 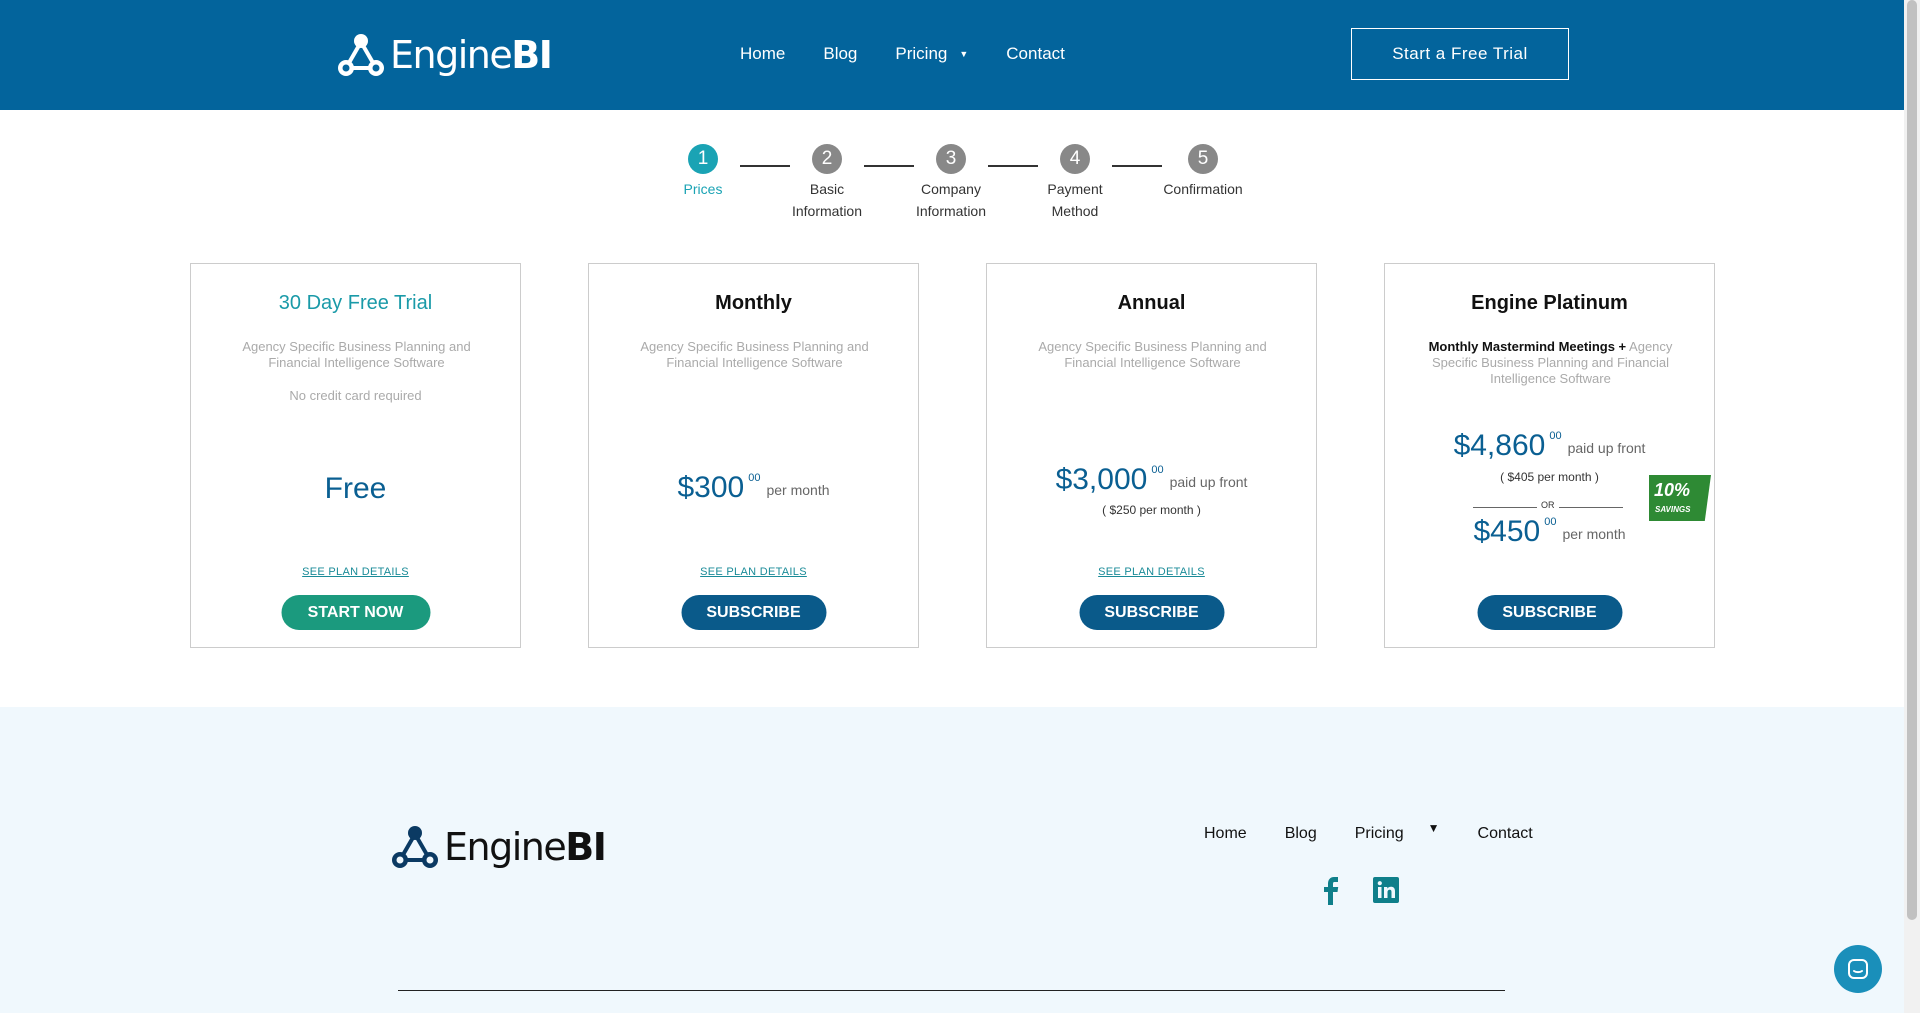 I want to click on step-prices: 1 Prices, so click(x=703, y=172).